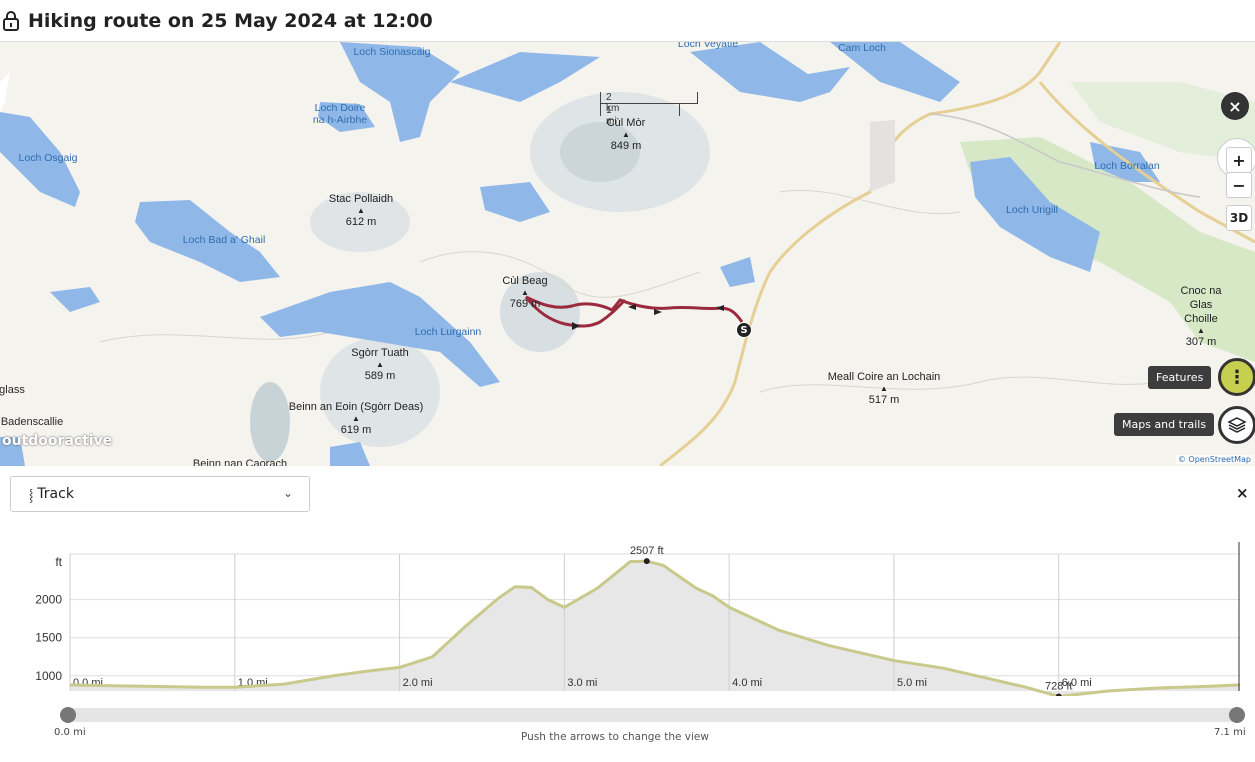 The width and height of the screenshot is (1255, 762). I want to click on x-tick-label: 4.0 mi, so click(747, 683).